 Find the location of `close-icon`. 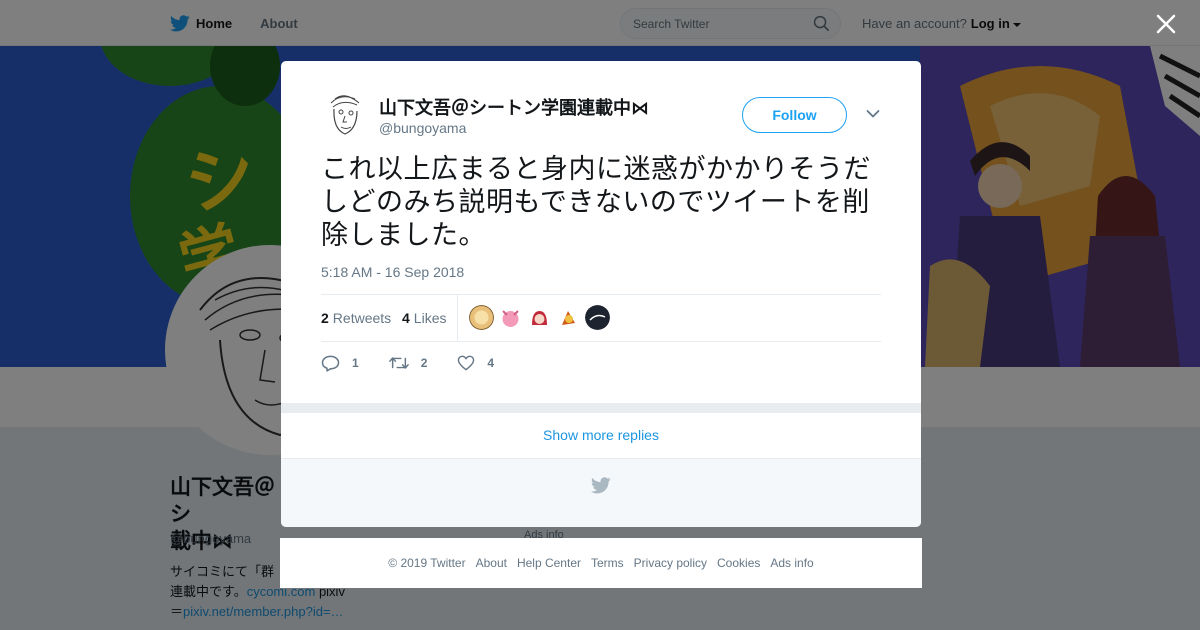

close-icon is located at coordinates (1166, 24).